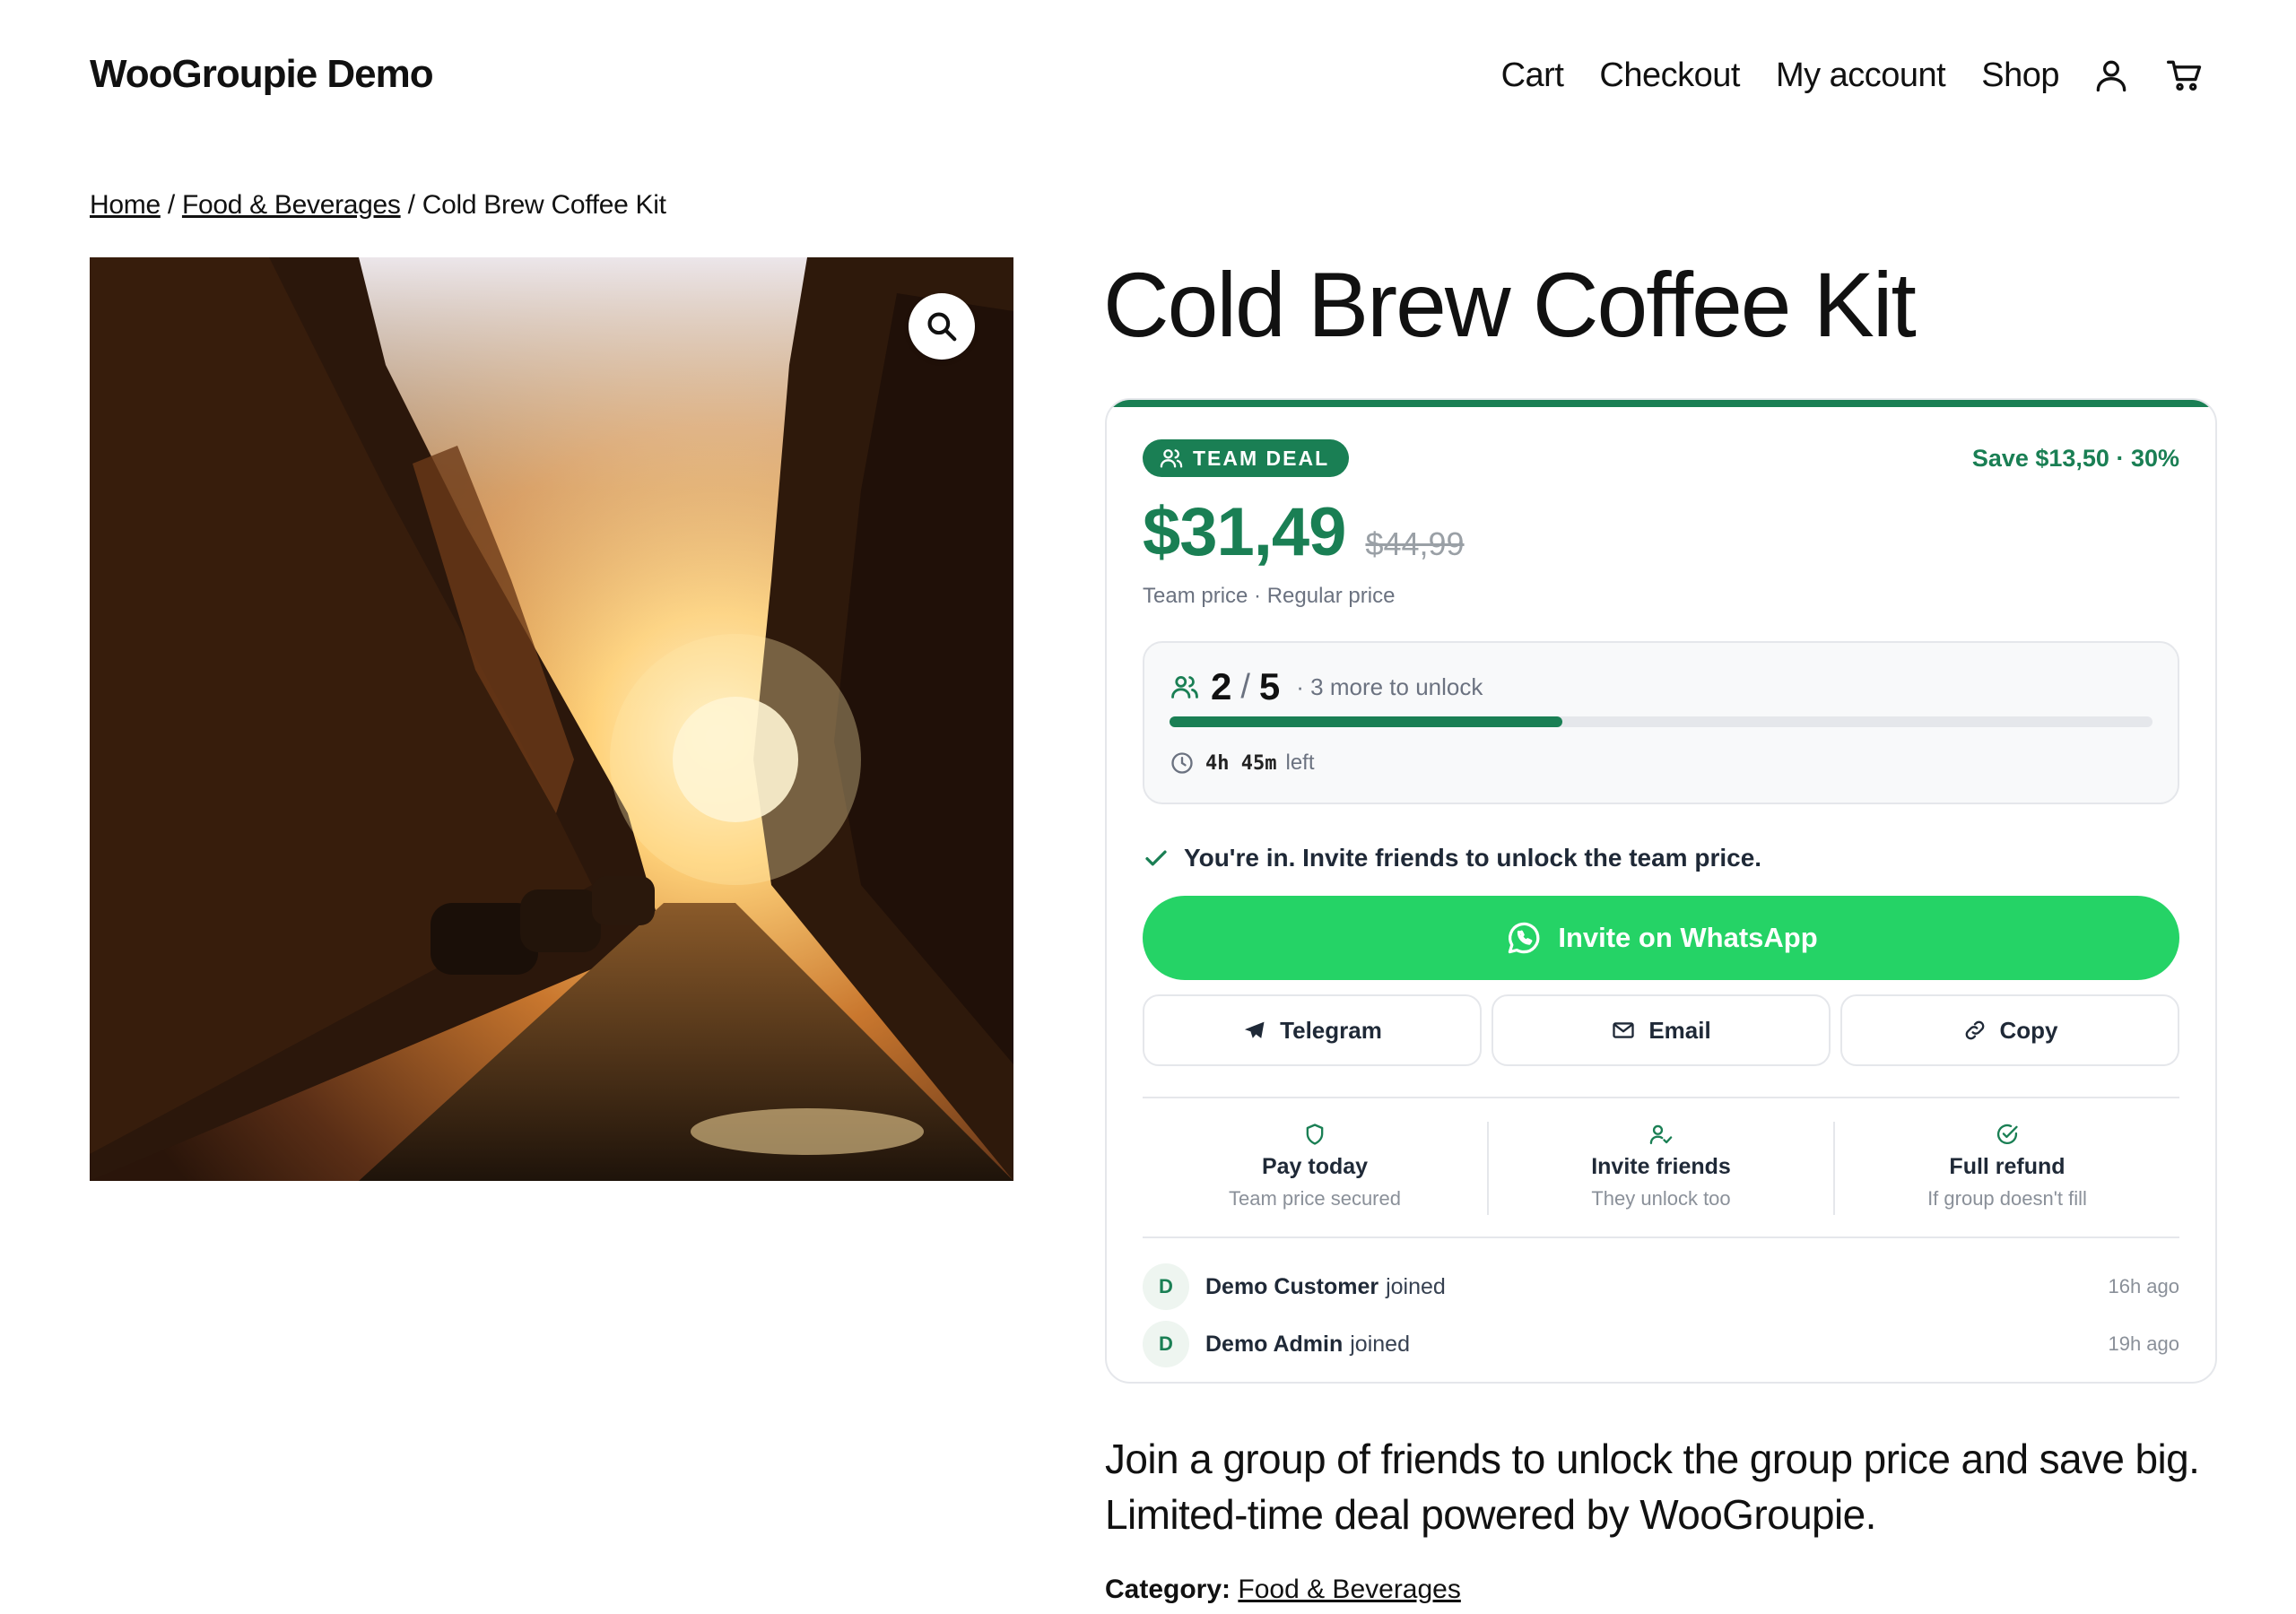 Image resolution: width=2296 pixels, height=1614 pixels. Describe the element at coordinates (2020, 75) in the screenshot. I see `nav-shop: Shop` at that location.